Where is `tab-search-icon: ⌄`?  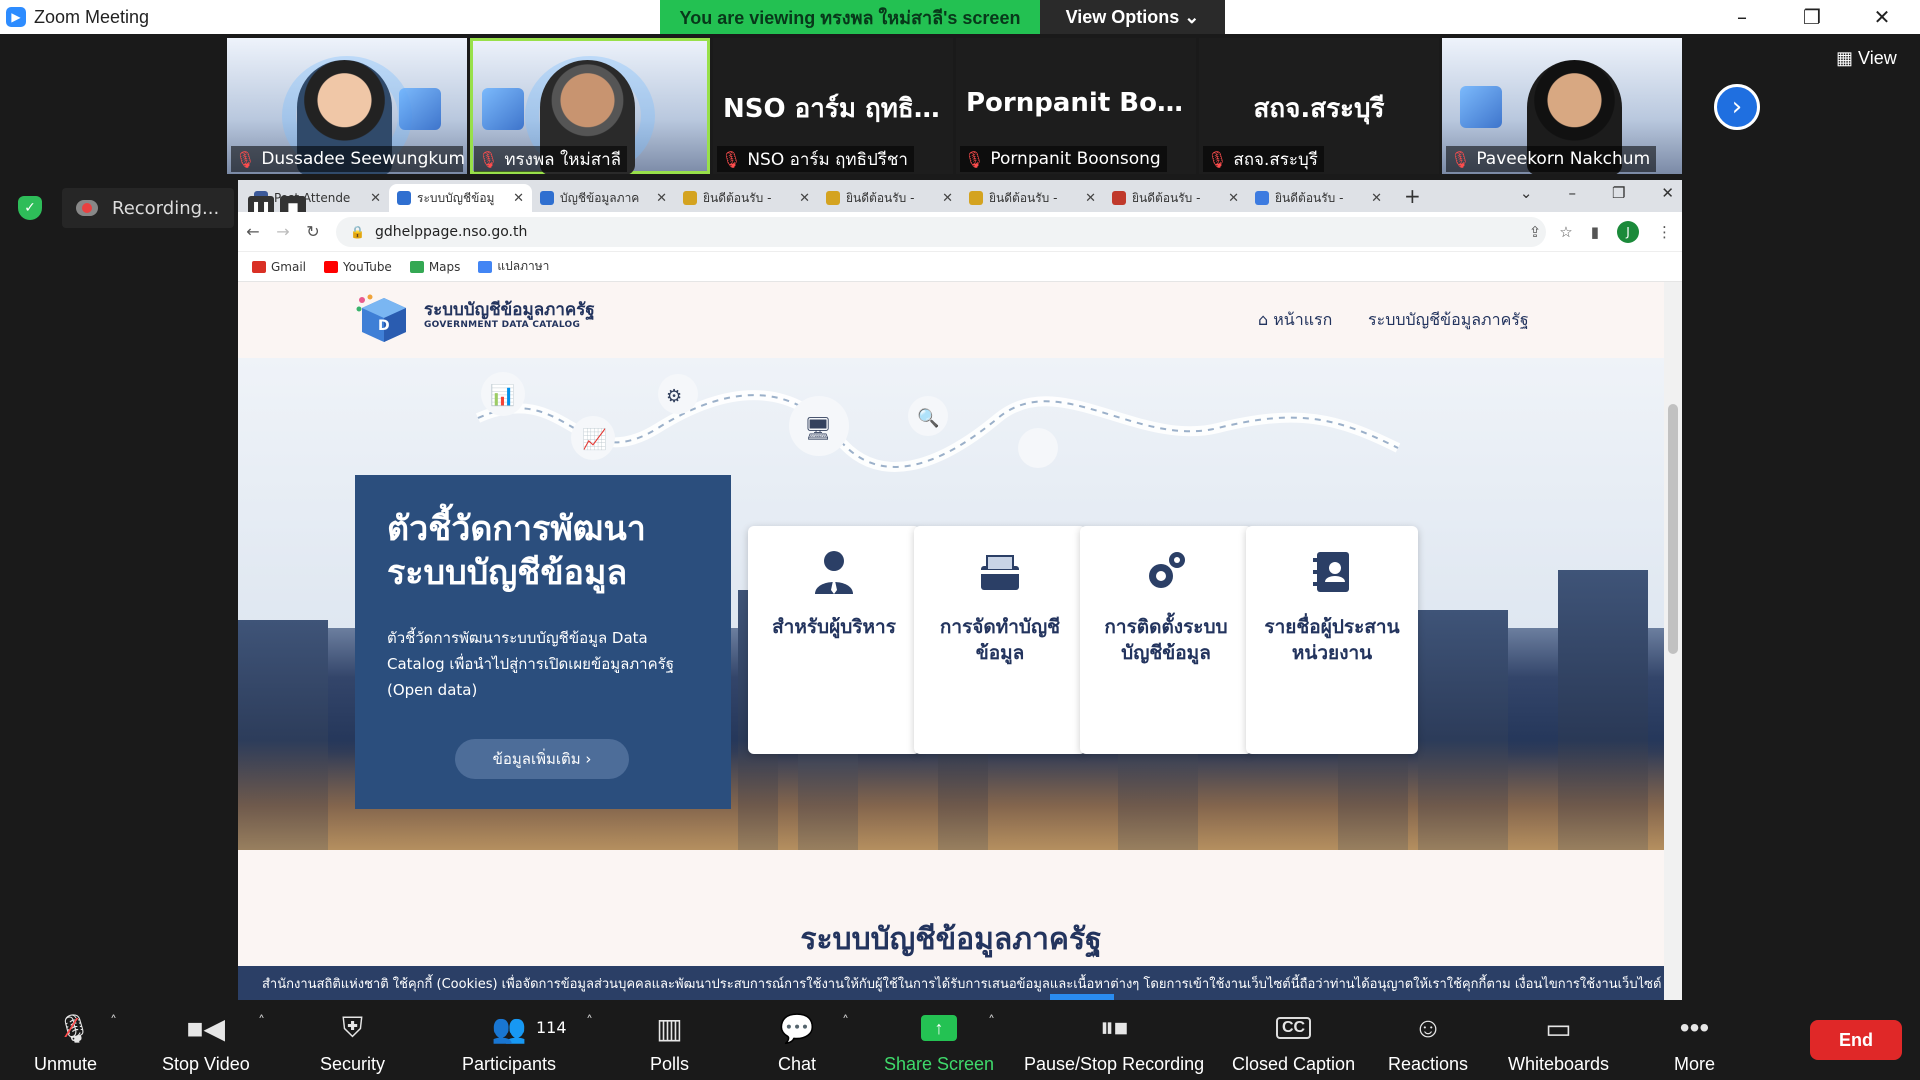
tab-search-icon: ⌄ is located at coordinates (1526, 193).